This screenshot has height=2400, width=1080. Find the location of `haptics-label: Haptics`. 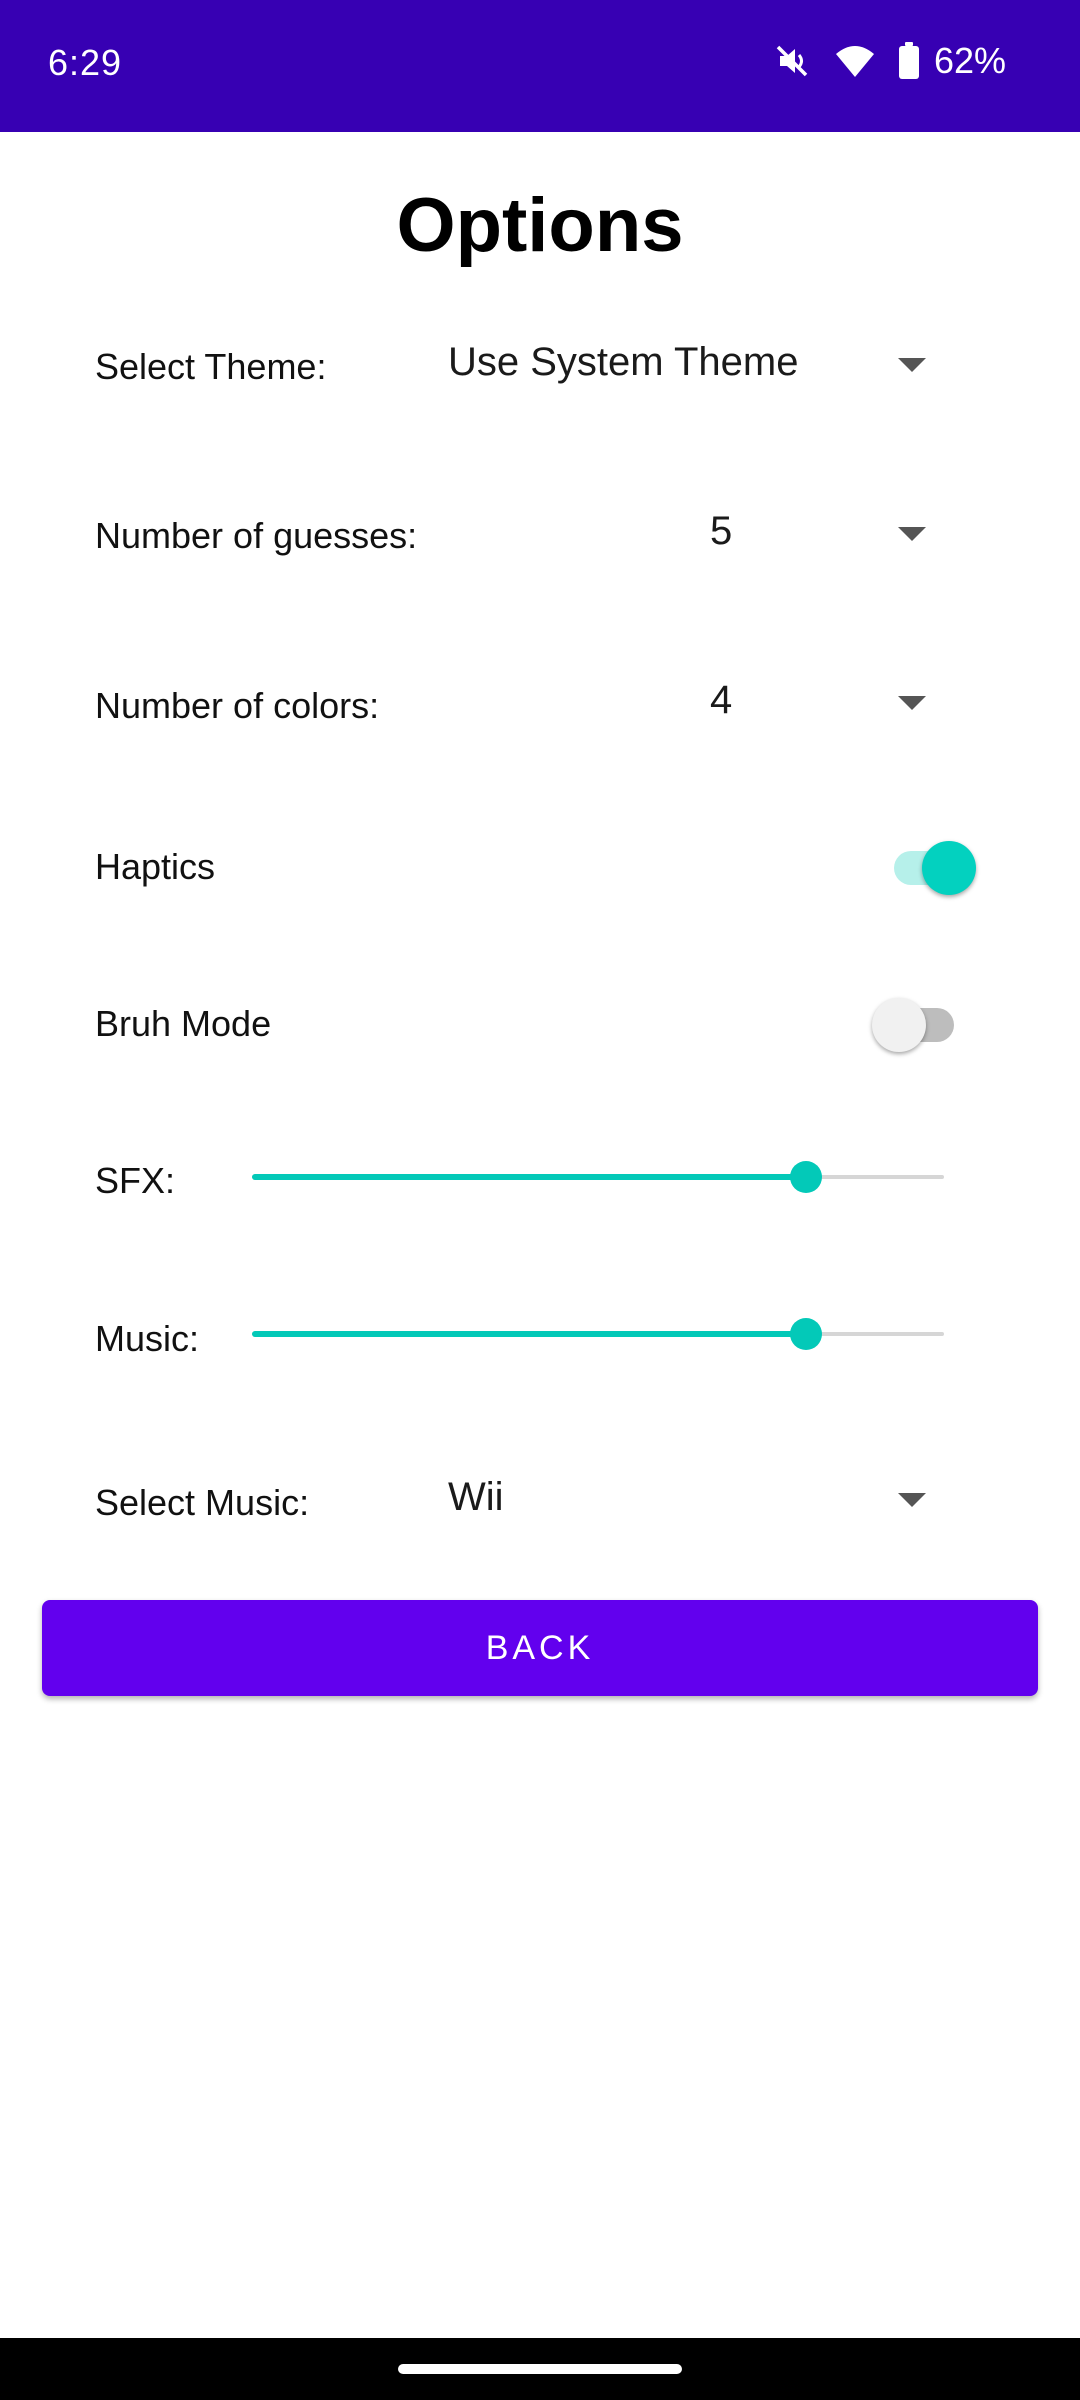

haptics-label: Haptics is located at coordinates (155, 866).